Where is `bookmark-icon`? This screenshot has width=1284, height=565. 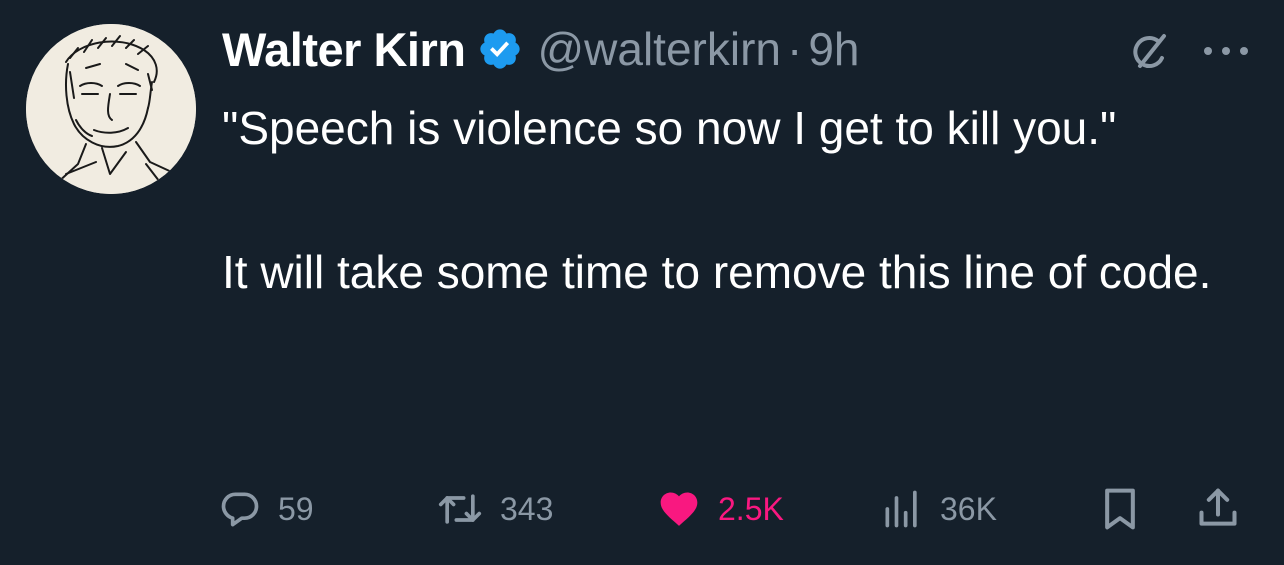
bookmark-icon is located at coordinates (1120, 509).